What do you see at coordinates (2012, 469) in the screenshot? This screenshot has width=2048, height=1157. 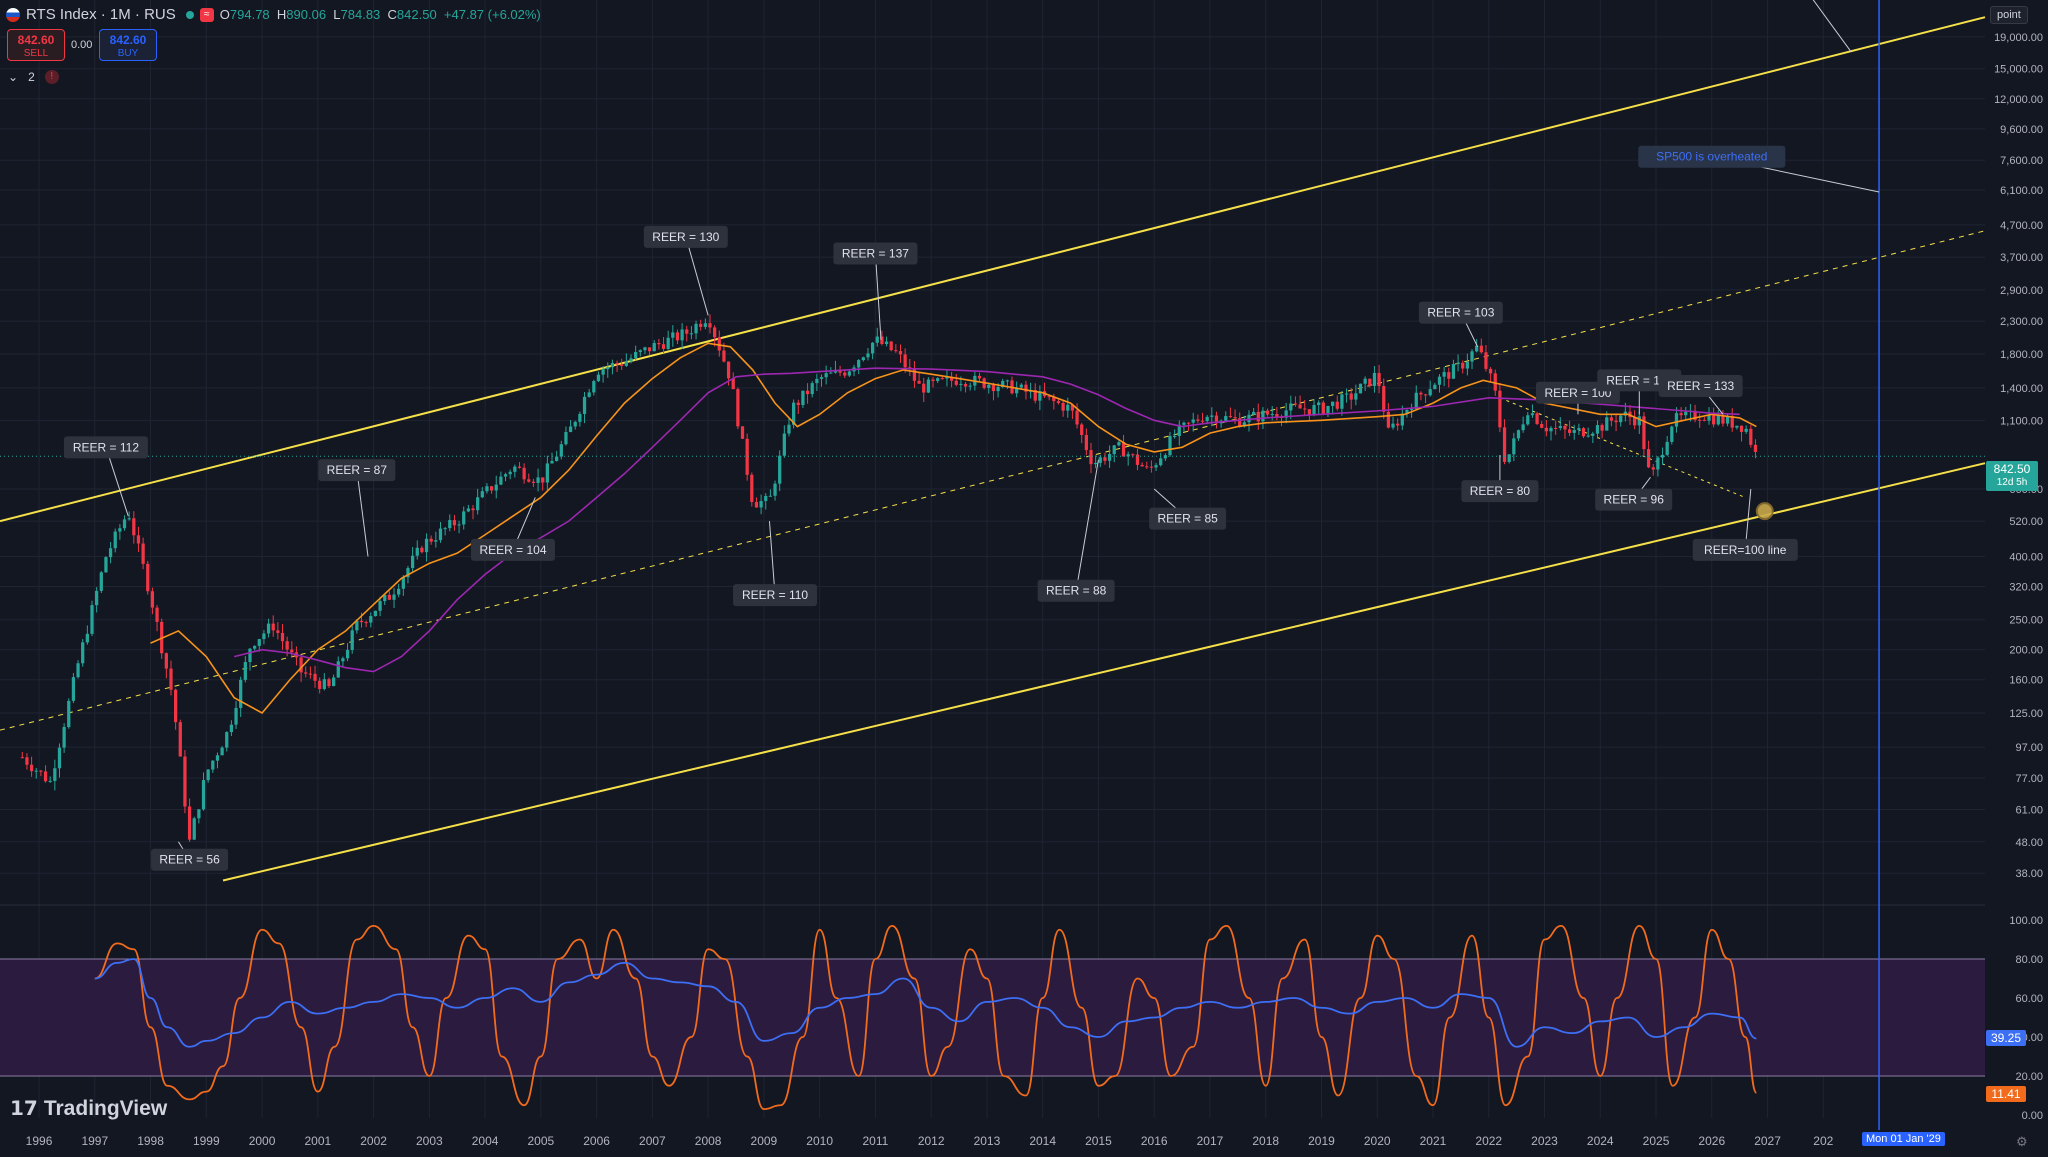 I see `last-price-value: 842.50` at bounding box center [2012, 469].